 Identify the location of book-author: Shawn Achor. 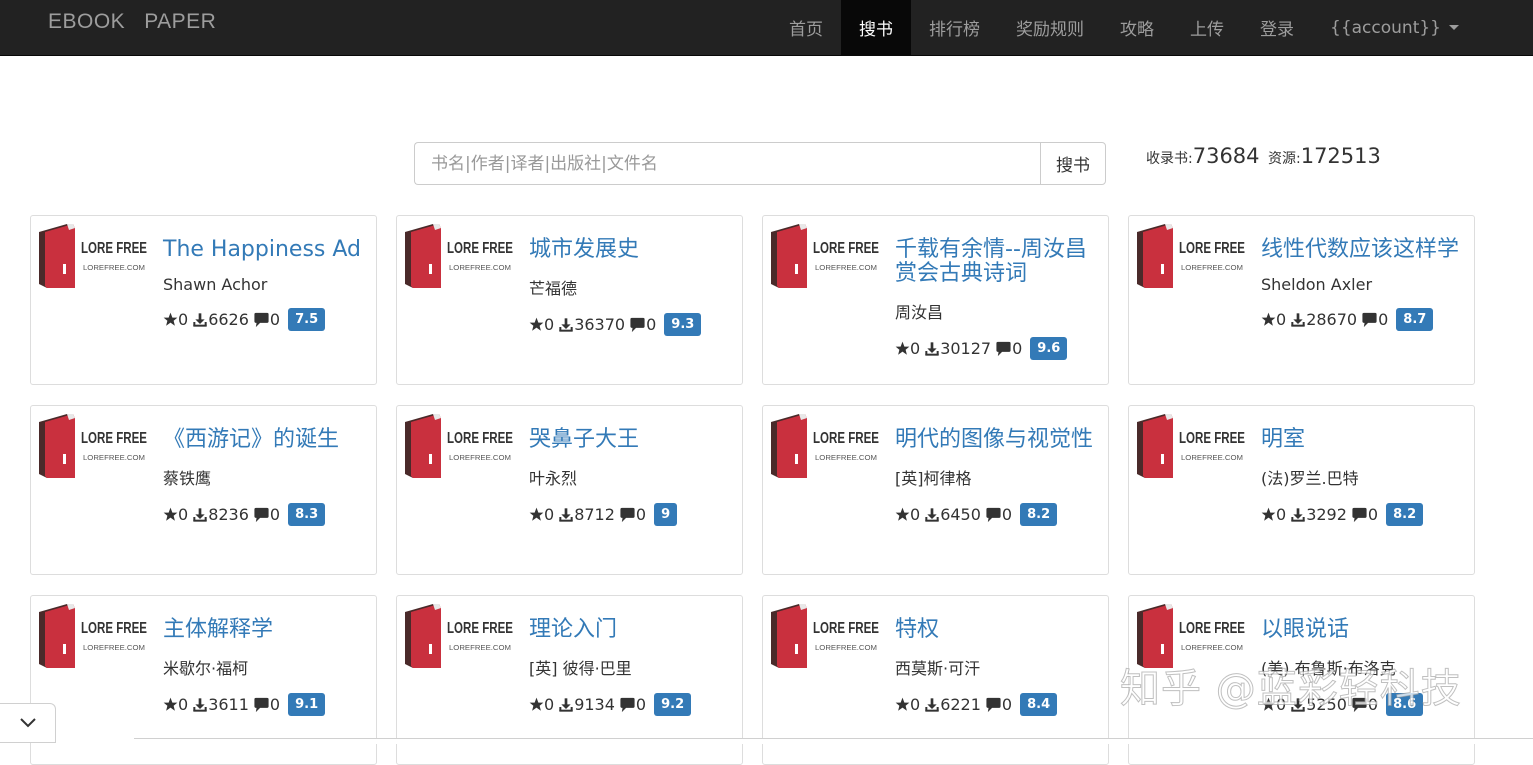
(263, 284).